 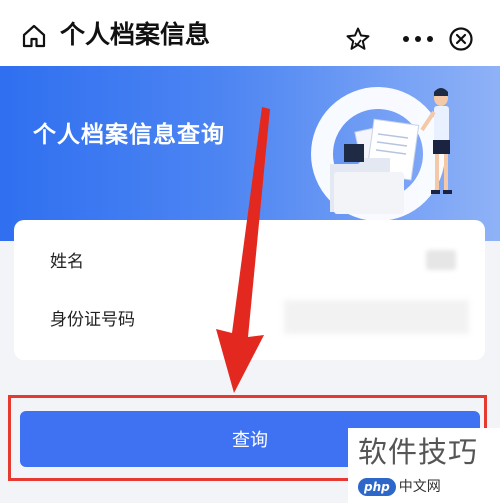 I want to click on more-button, so click(x=418, y=39).